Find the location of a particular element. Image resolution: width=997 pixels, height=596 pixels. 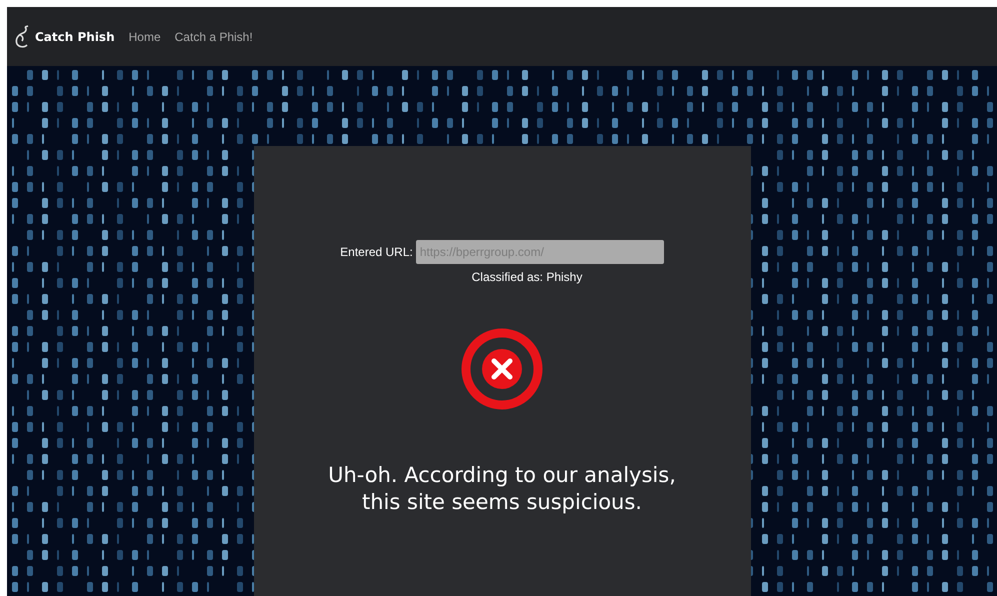

nav-link: Catch a Phish! is located at coordinates (213, 37).